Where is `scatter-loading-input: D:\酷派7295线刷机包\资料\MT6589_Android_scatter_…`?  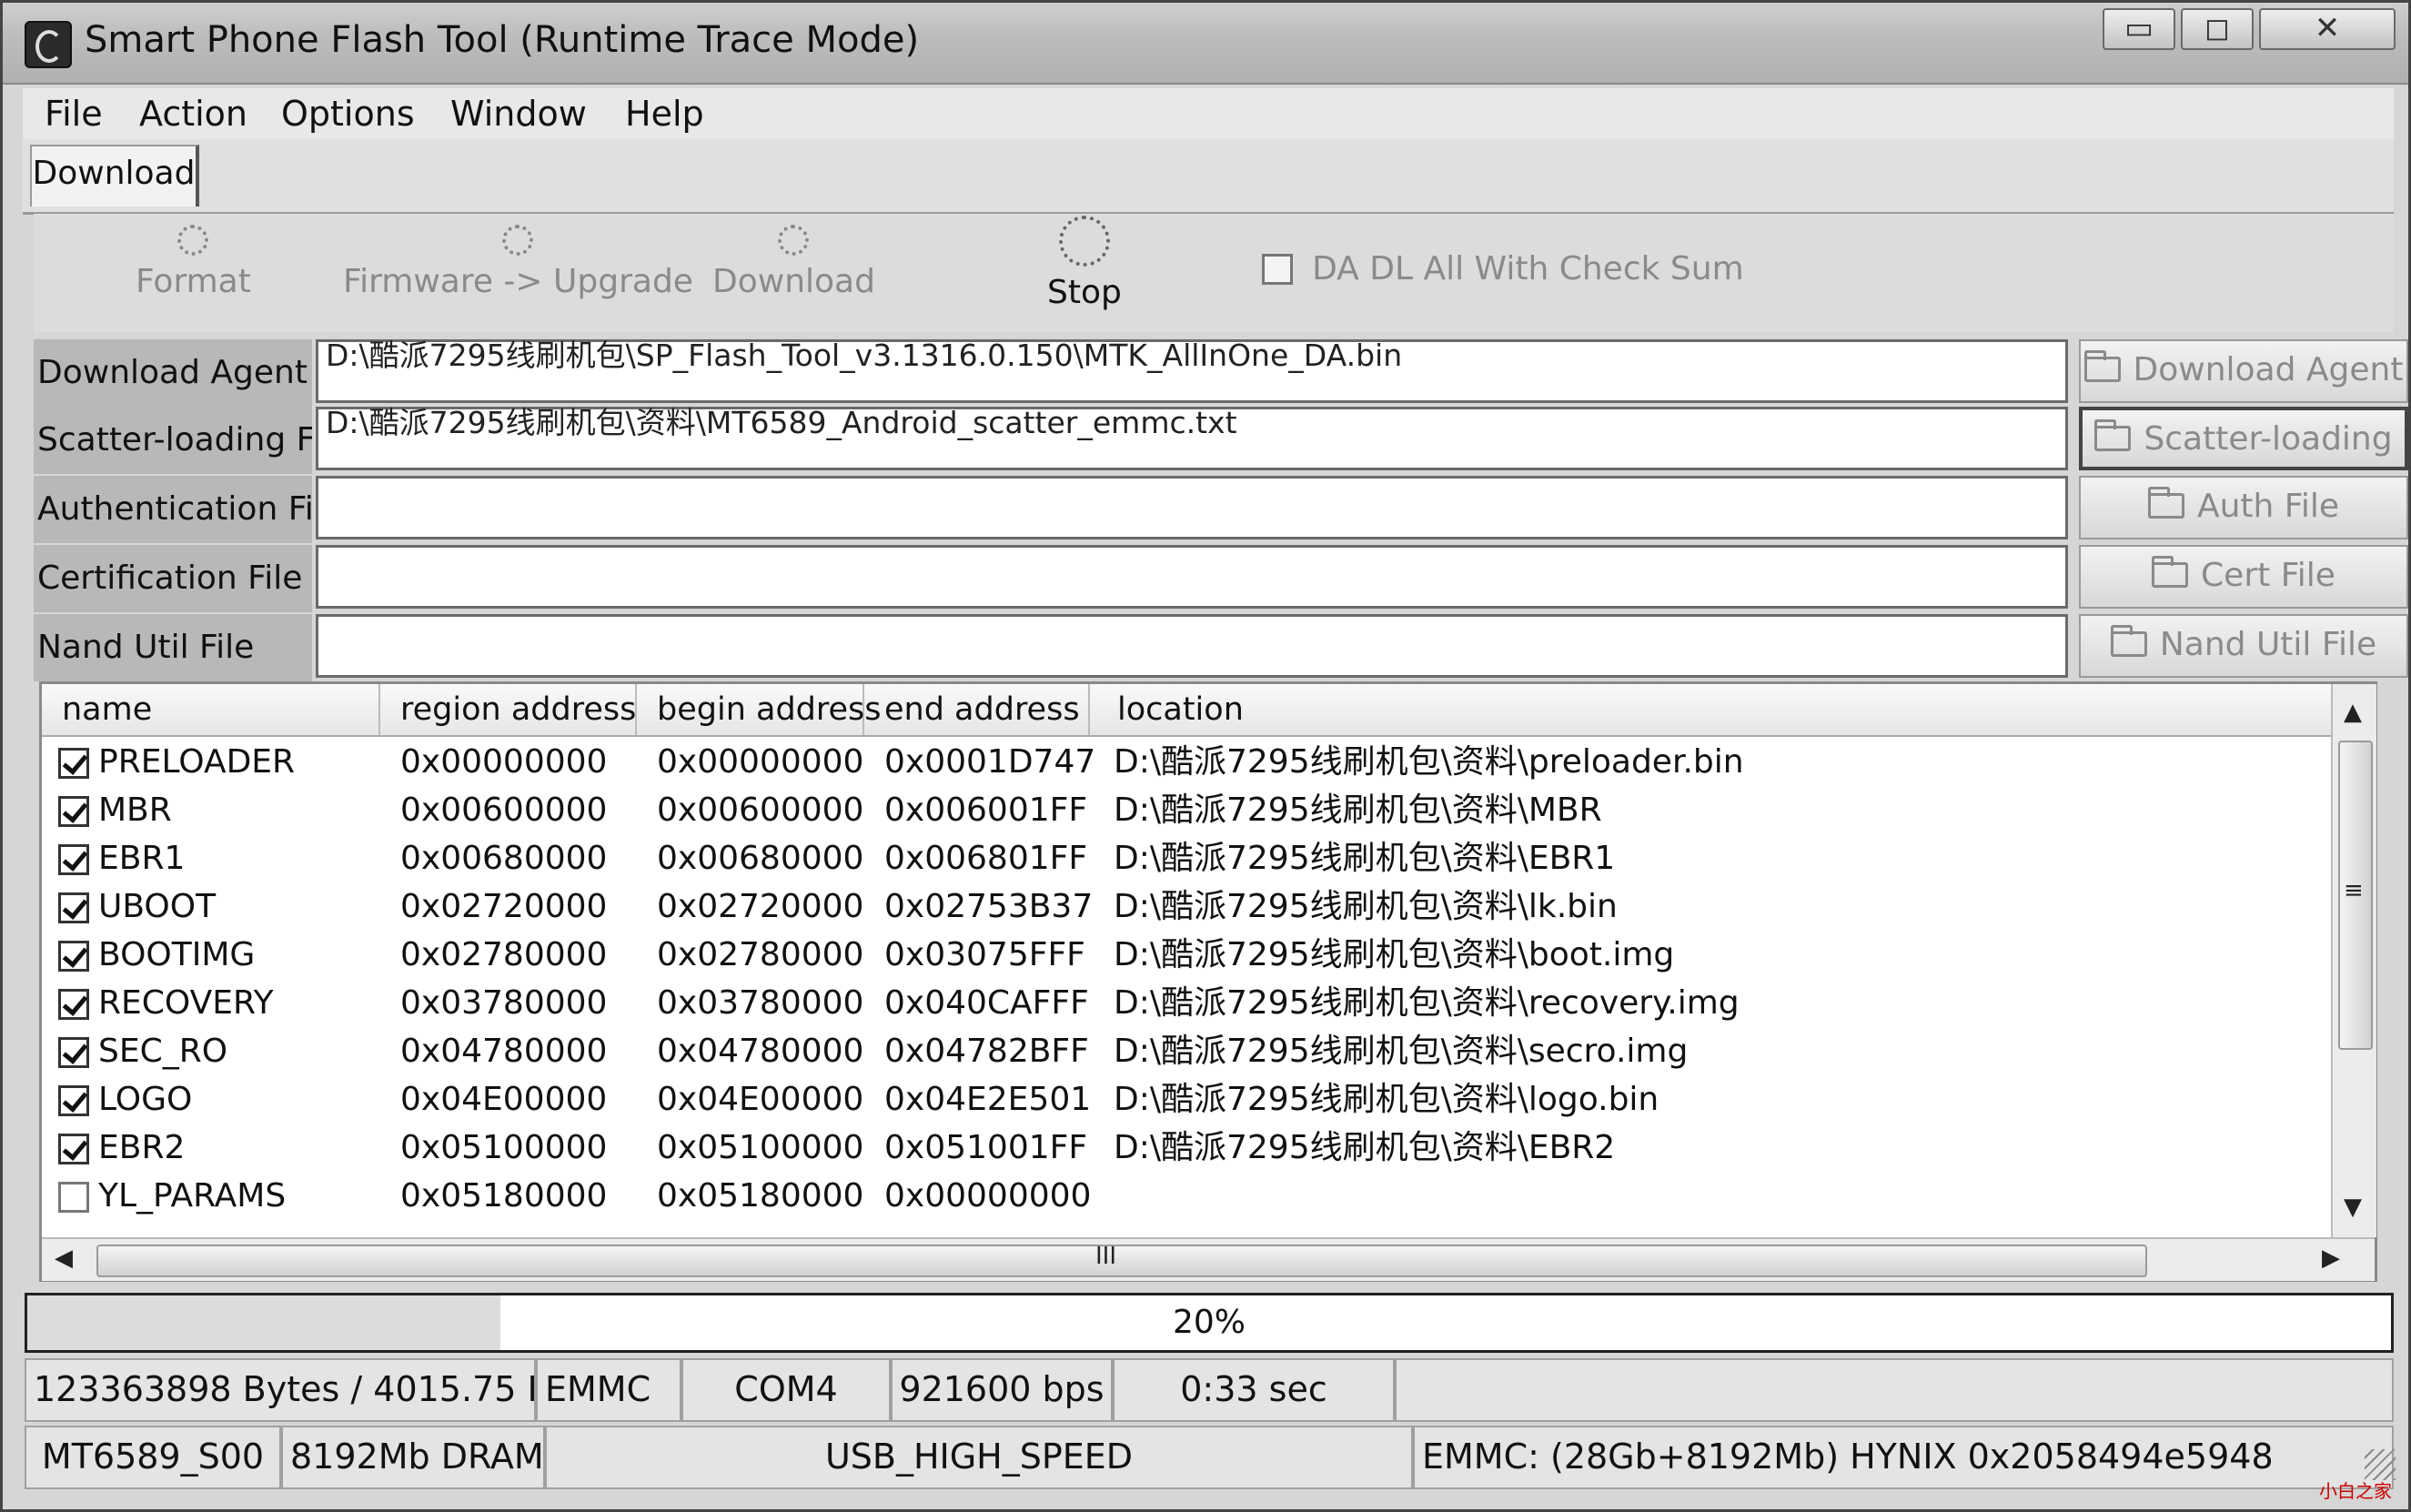
scatter-loading-input: D:\酷派7295线刷机包\资料\MT6589_Android_scatter_… is located at coordinates (1192, 439).